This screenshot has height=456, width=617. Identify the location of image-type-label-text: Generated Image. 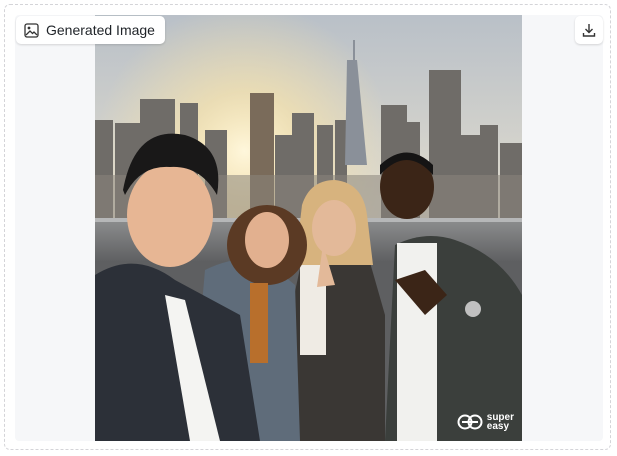
(100, 30).